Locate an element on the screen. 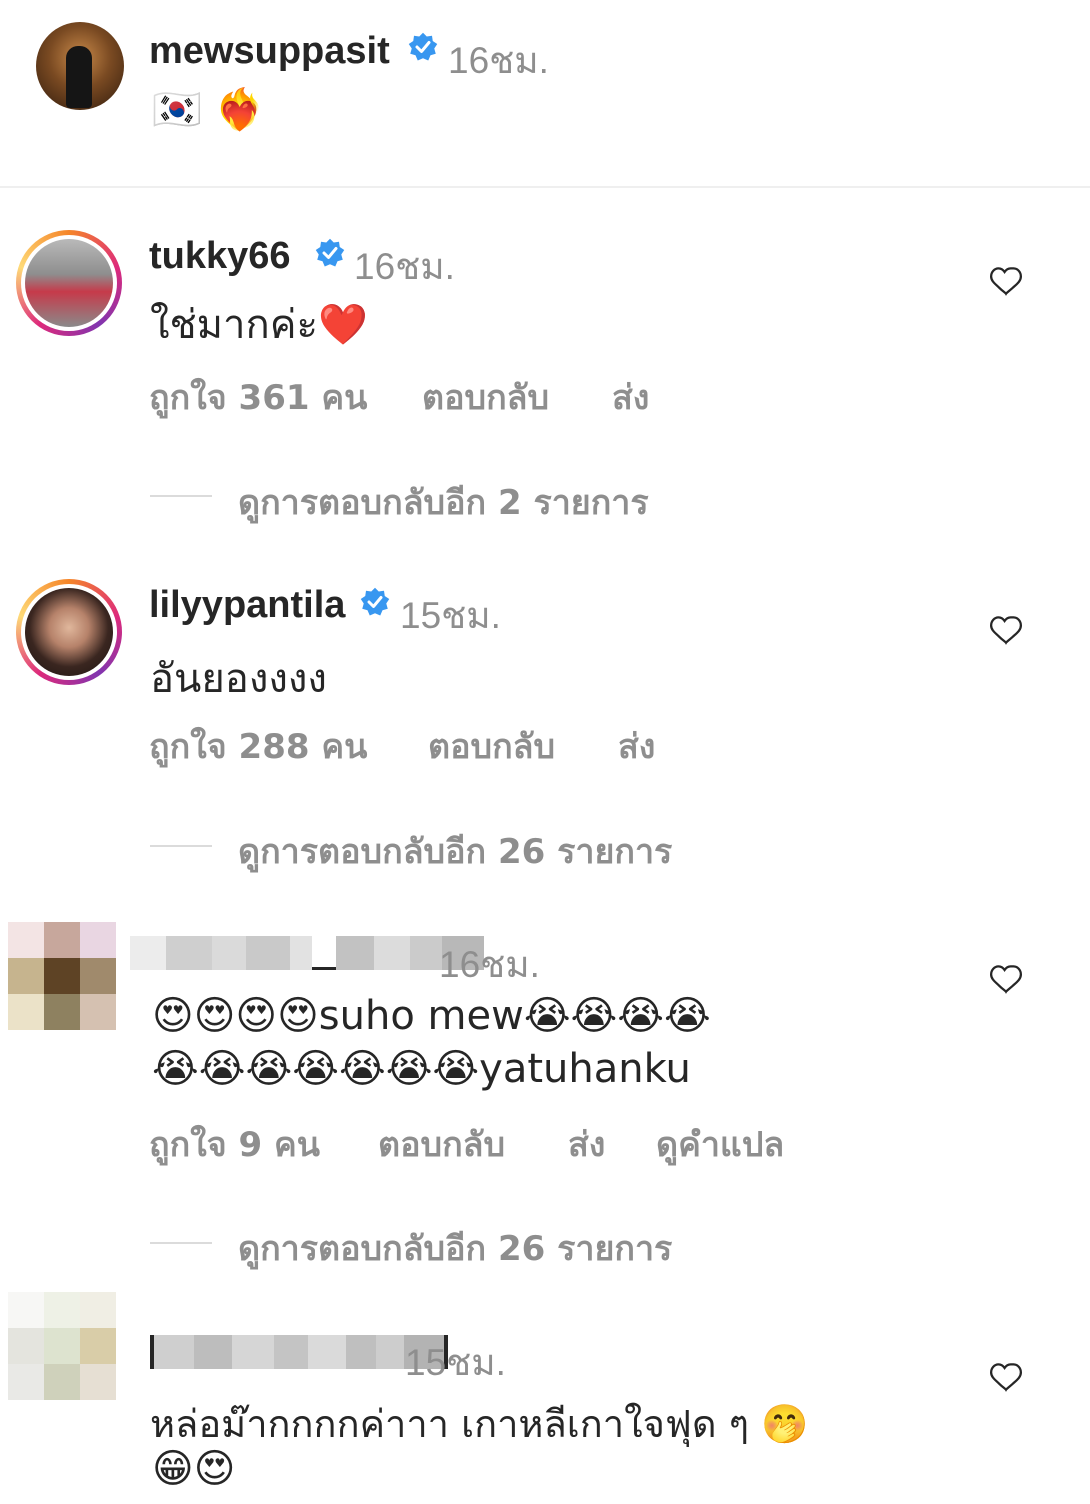  comment-text: หล่อม๊ากกกกค่าาา เกาหลีเกาใจฟุด ๆ 🤭 is located at coordinates (479, 1424).